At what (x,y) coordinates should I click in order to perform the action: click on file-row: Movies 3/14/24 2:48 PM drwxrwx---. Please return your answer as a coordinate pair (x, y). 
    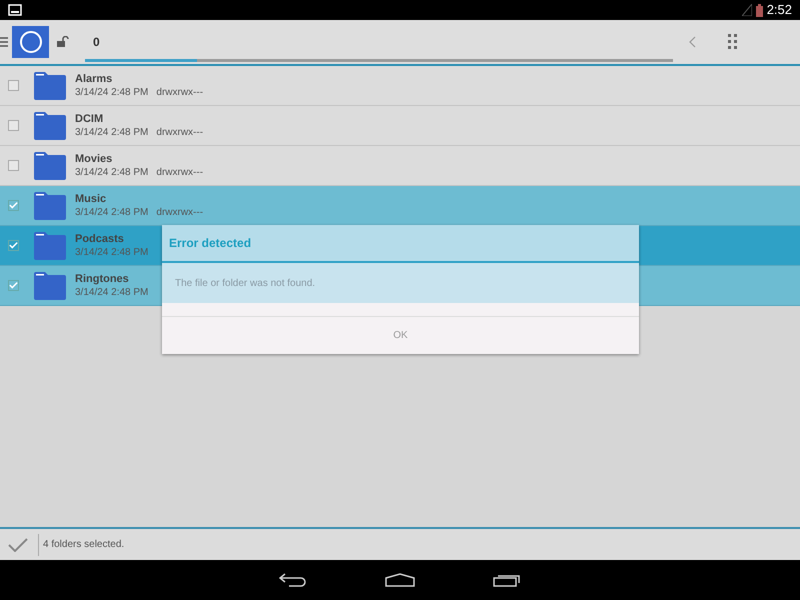
    Looking at the image, I should click on (400, 166).